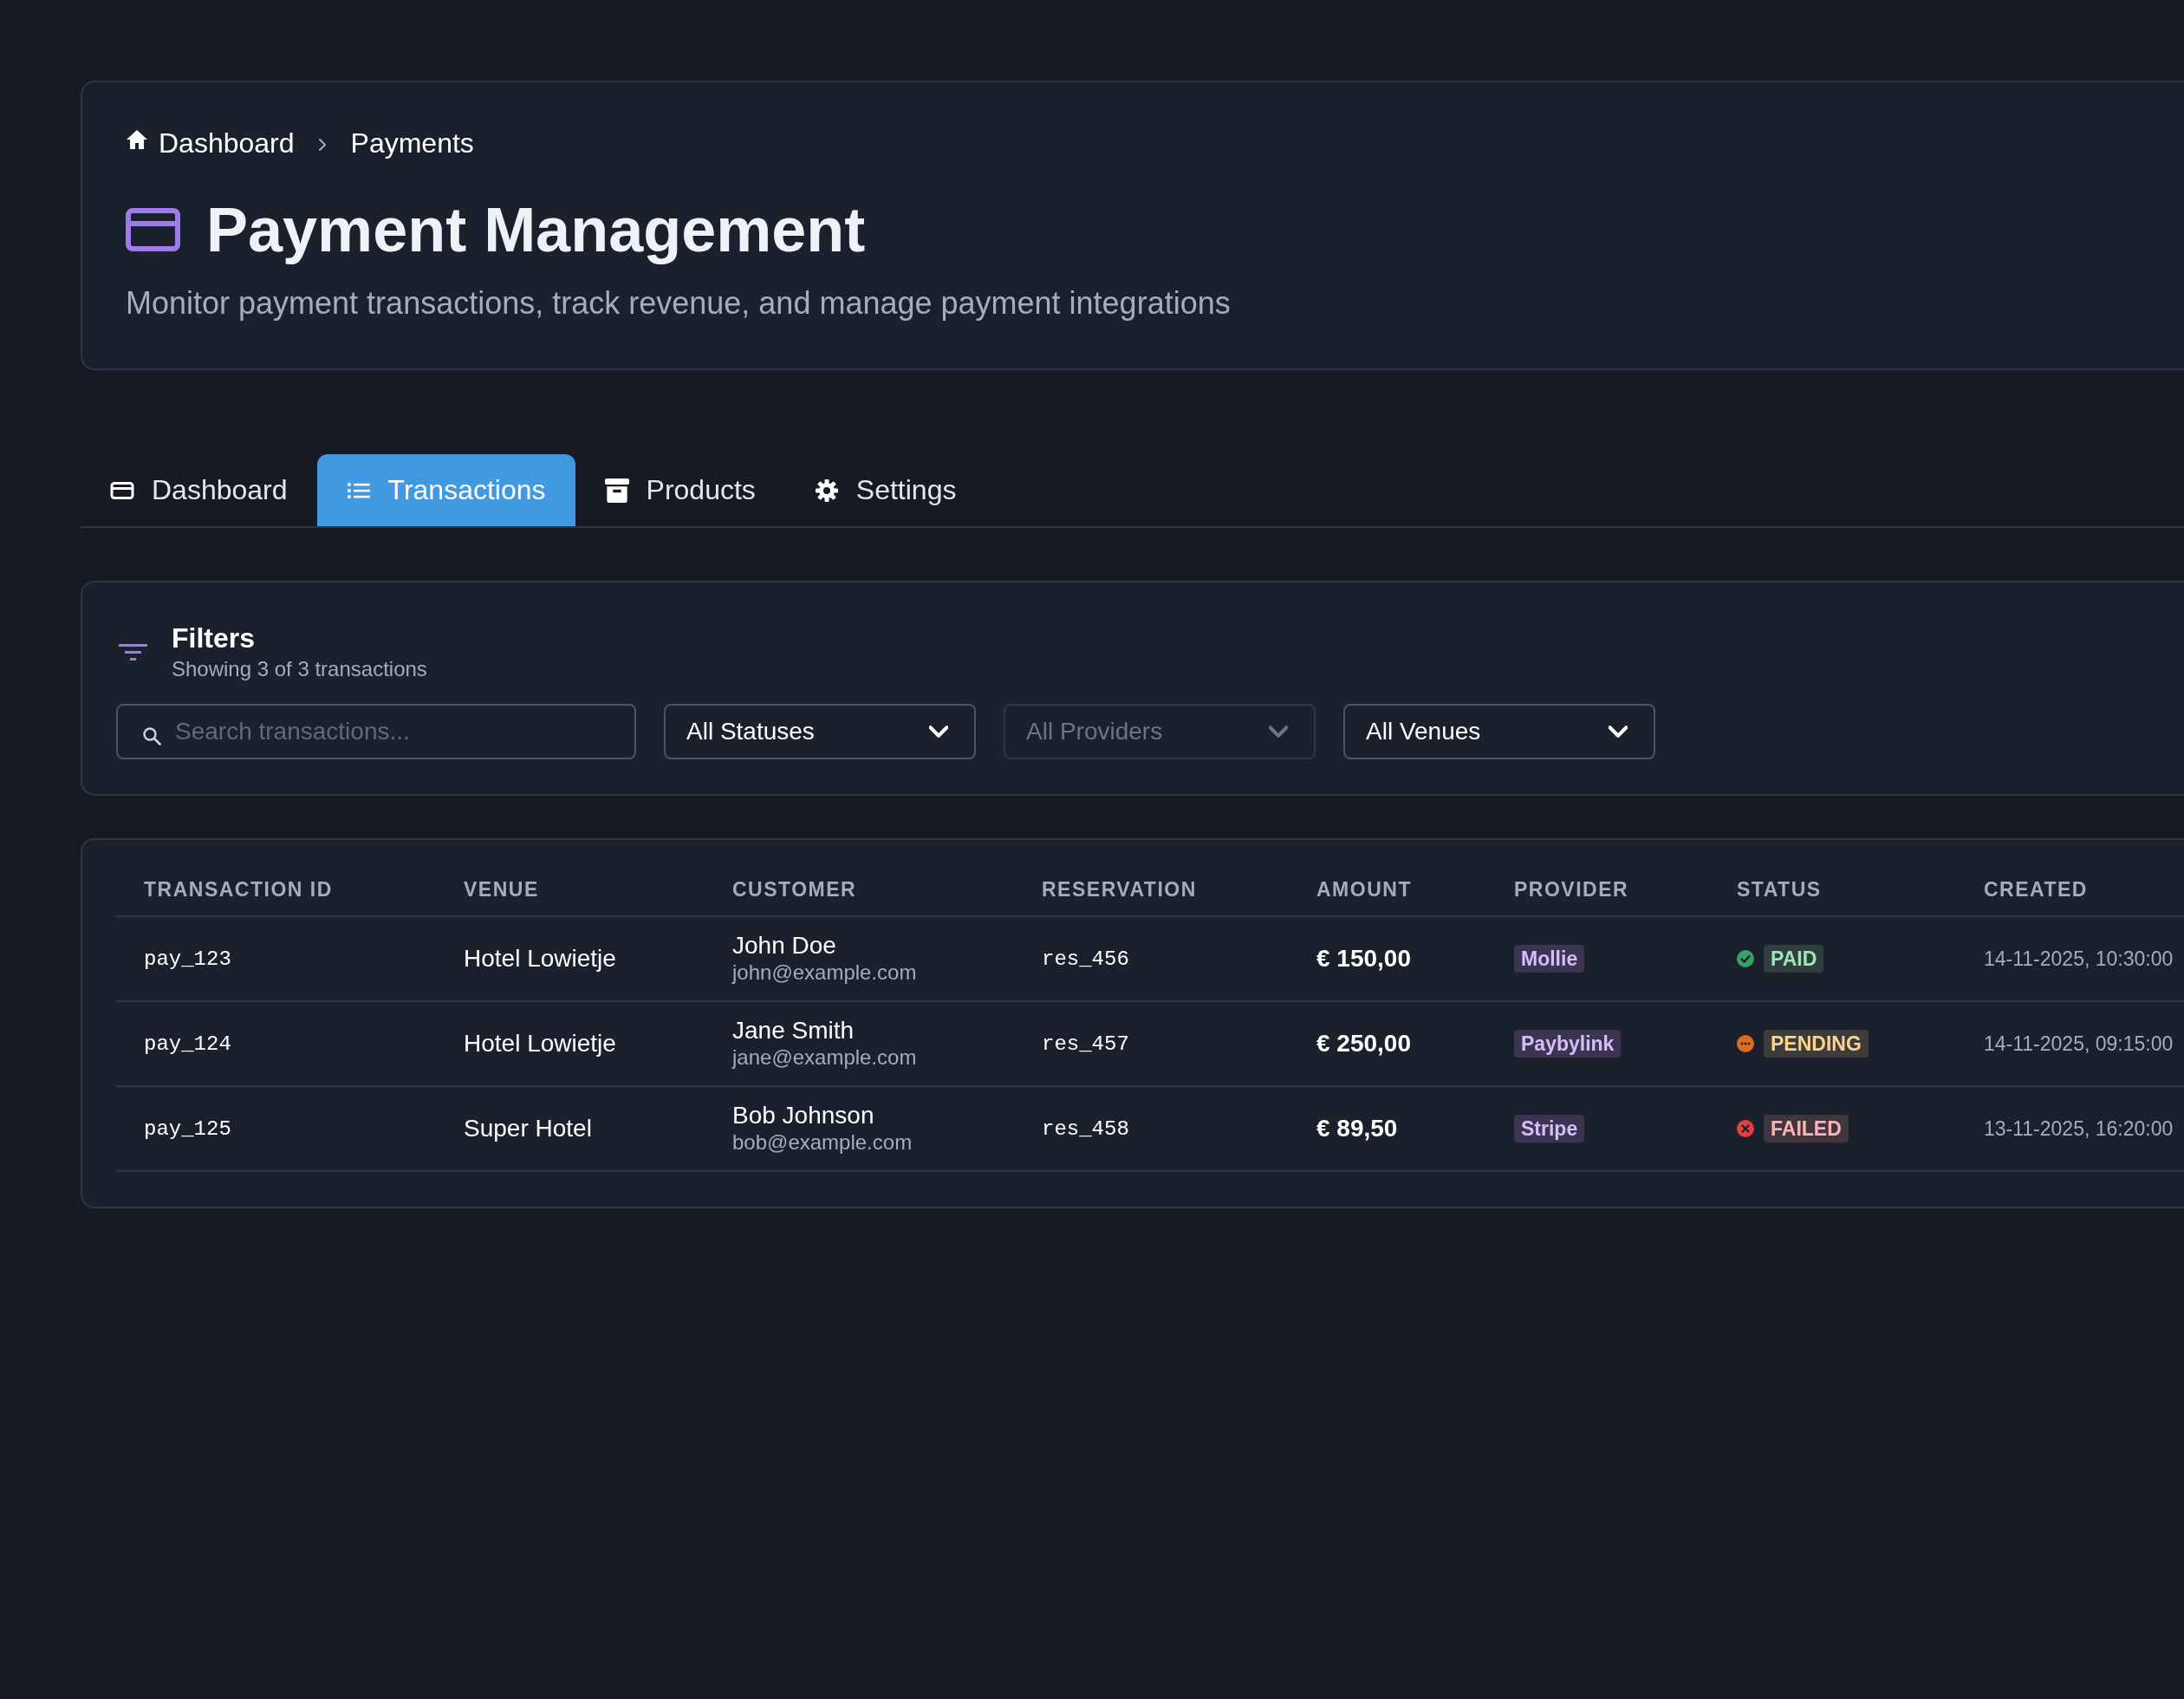 The image size is (2184, 1699). I want to click on filter-icon, so click(133, 652).